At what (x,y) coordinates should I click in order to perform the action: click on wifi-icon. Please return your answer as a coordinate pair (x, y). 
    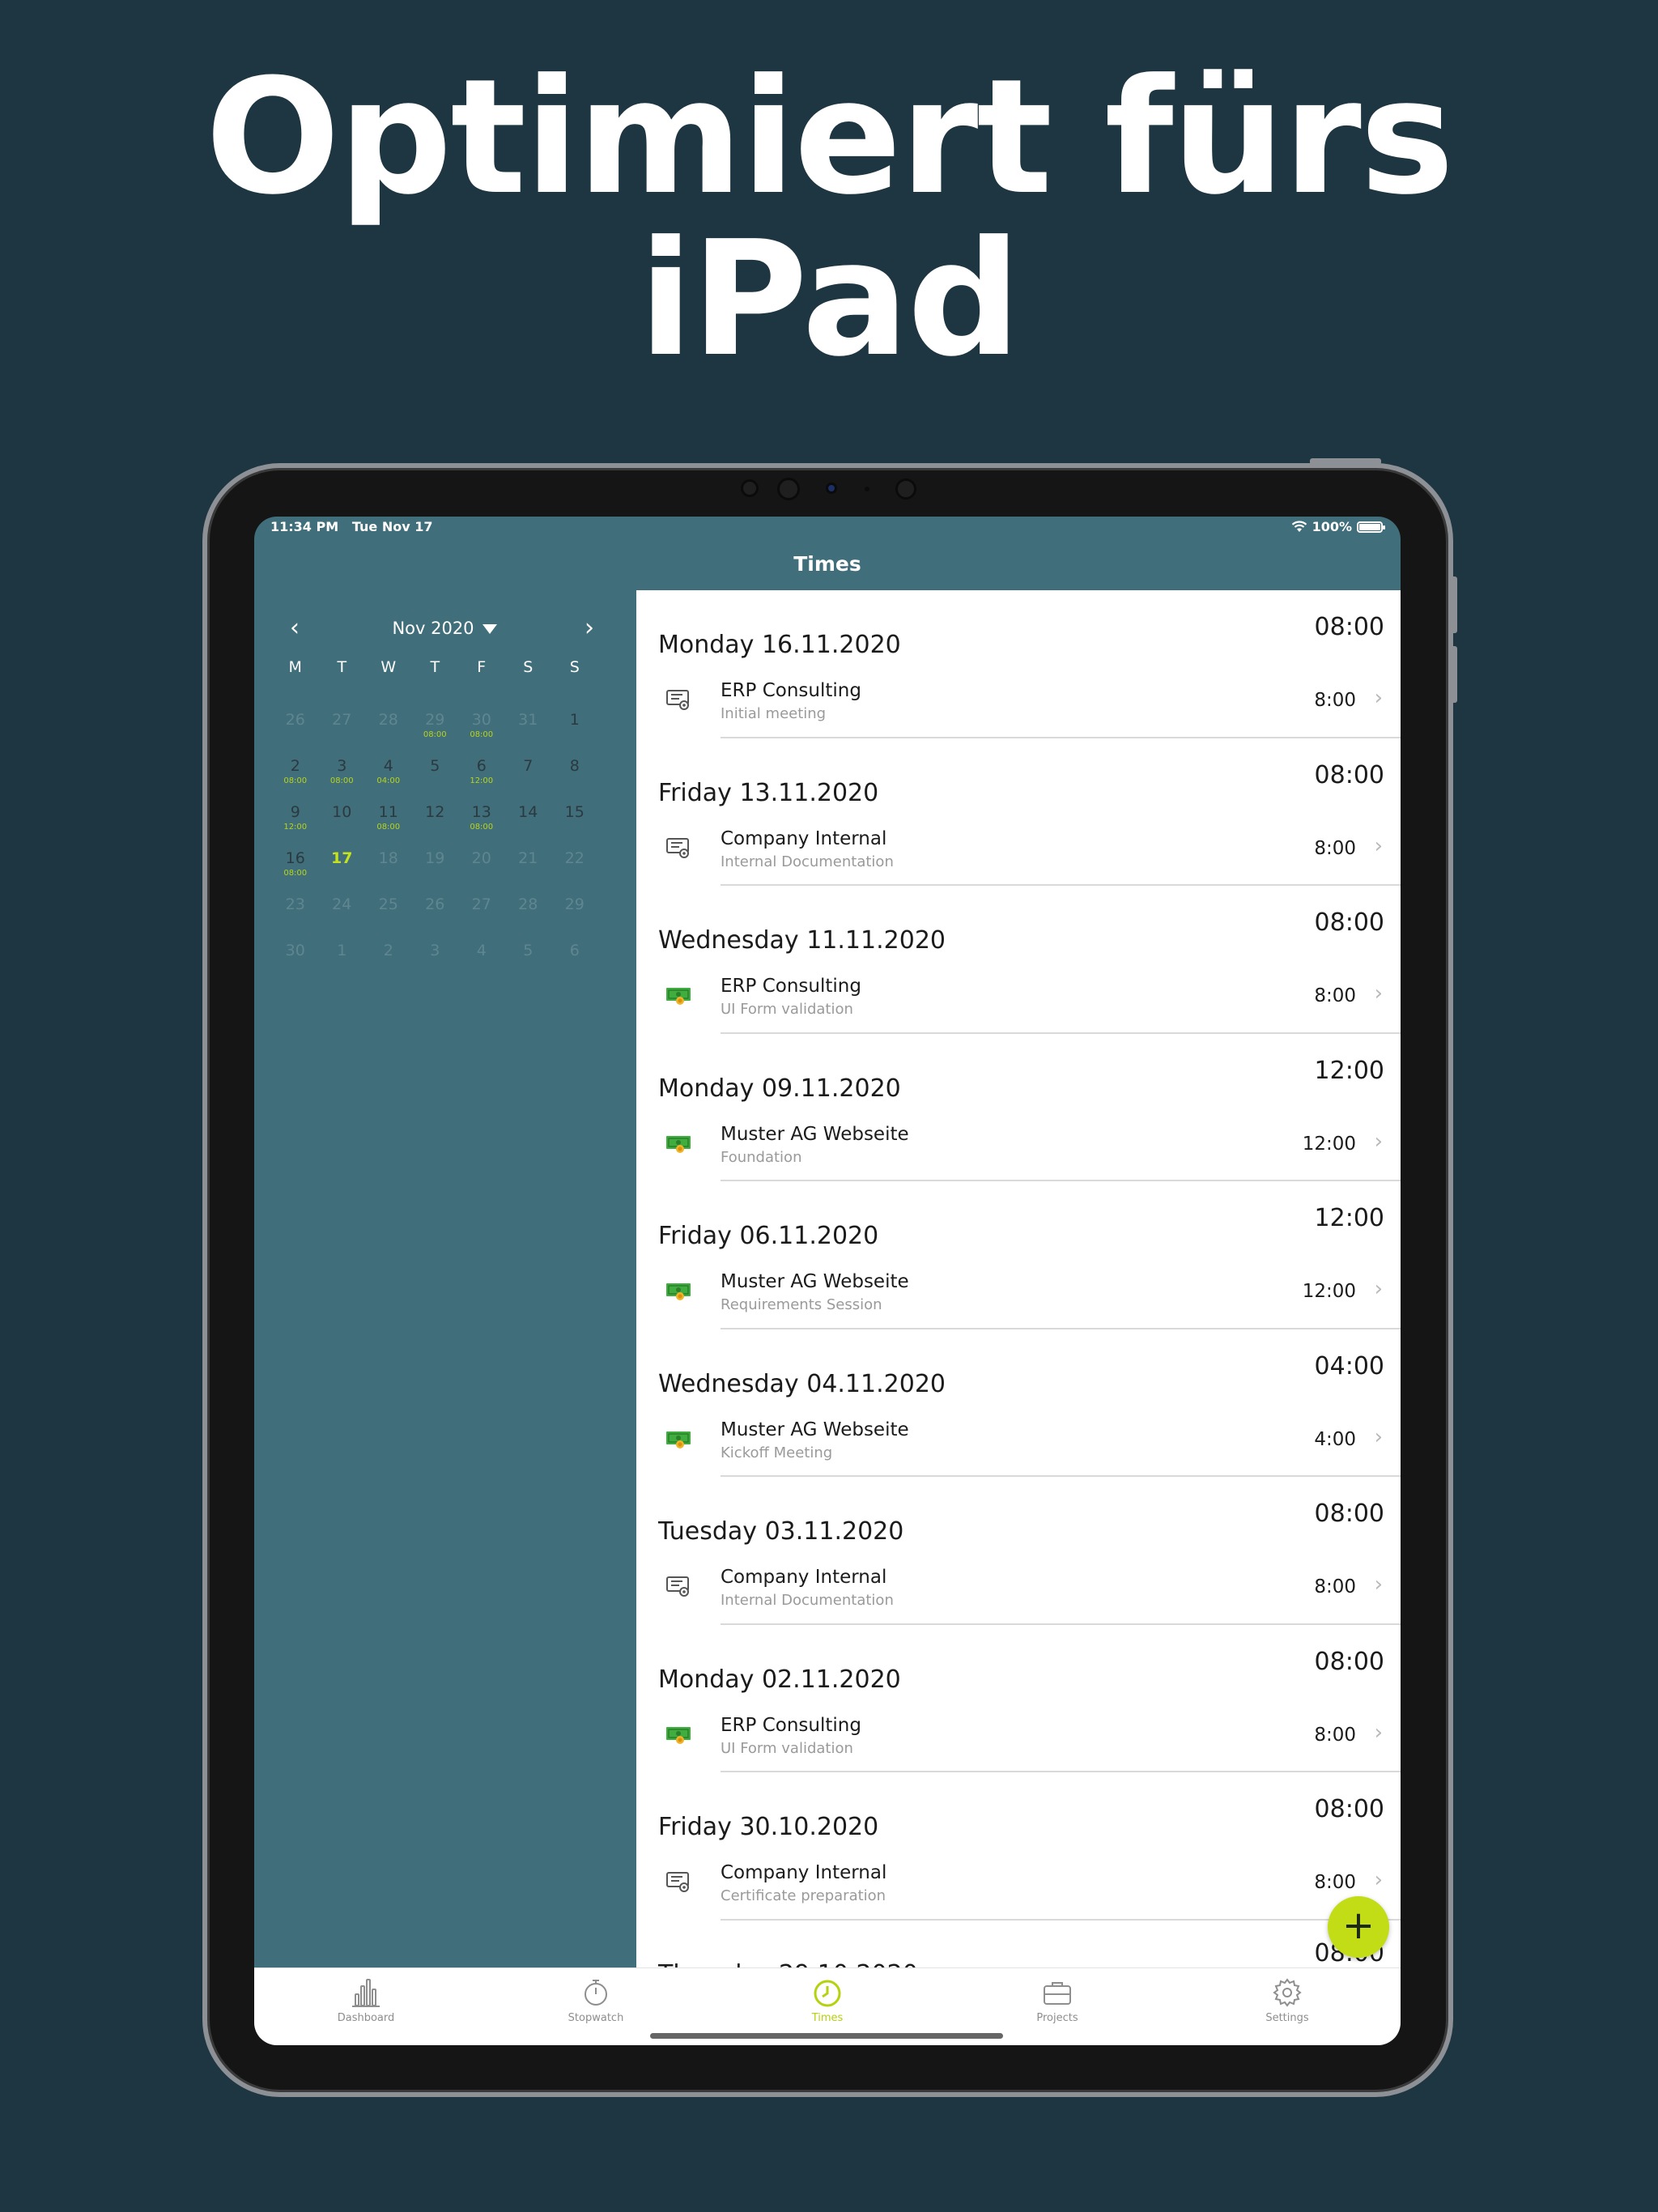
    Looking at the image, I should click on (1299, 527).